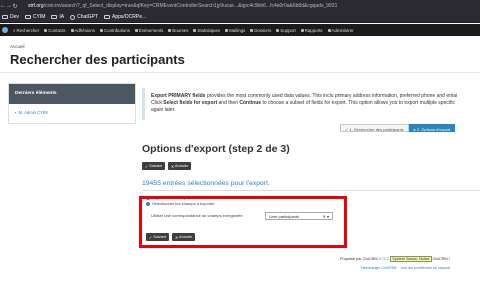 The height and width of the screenshot is (286, 480). What do you see at coordinates (72, 94) in the screenshot?
I see `recent-items-title: Derniers éléments` at bounding box center [72, 94].